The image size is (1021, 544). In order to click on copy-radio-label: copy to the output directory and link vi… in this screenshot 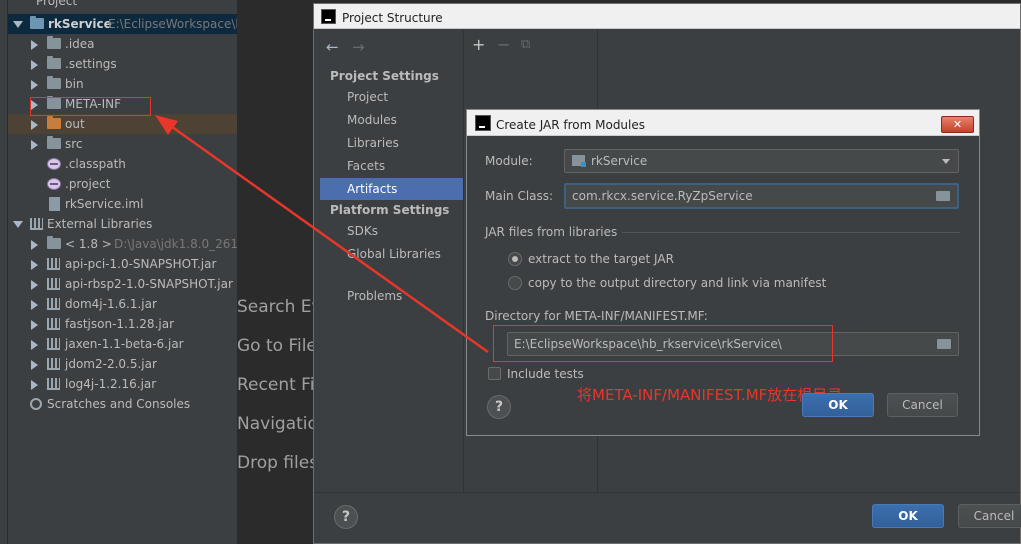, I will do `click(677, 283)`.